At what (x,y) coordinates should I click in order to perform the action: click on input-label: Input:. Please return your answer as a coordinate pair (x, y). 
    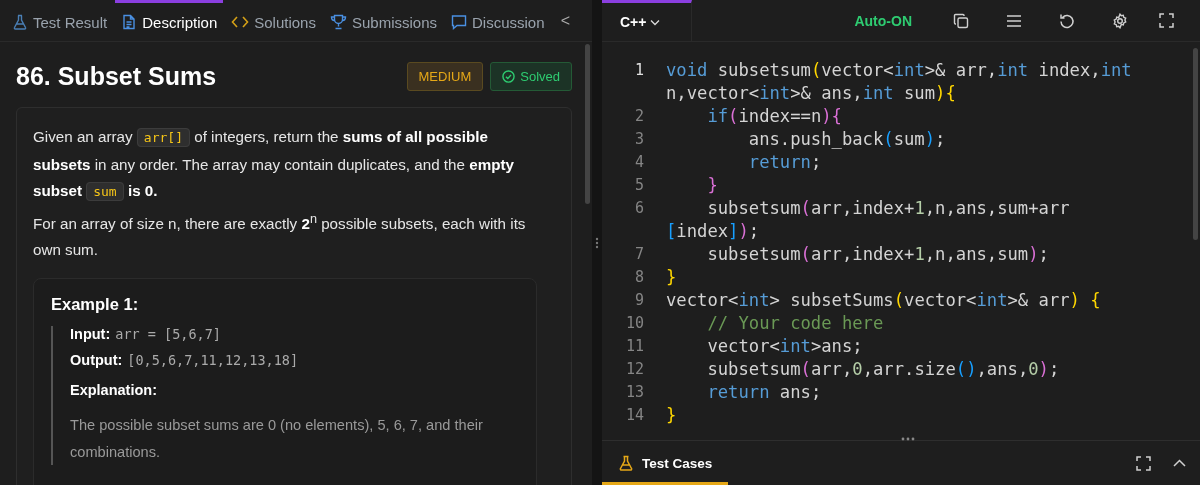
    Looking at the image, I should click on (90, 333).